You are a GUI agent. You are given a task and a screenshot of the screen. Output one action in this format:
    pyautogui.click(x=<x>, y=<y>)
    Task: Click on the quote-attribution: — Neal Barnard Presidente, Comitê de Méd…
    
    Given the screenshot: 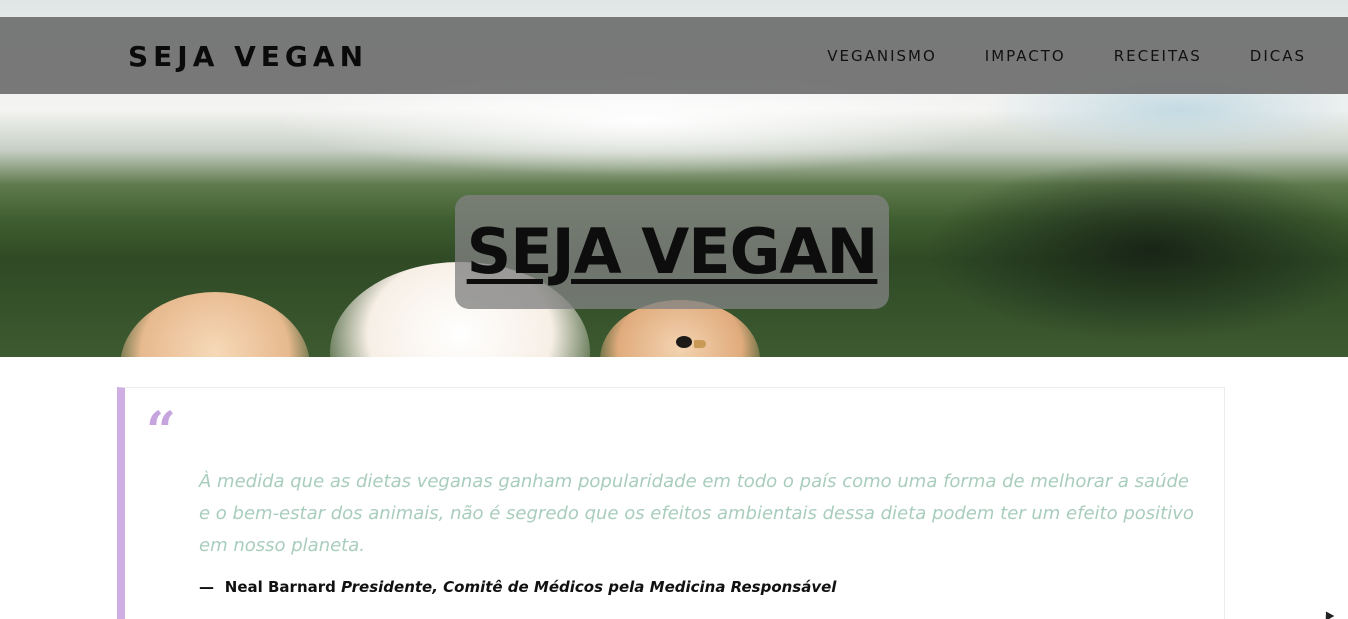 What is the action you would take?
    pyautogui.click(x=517, y=587)
    